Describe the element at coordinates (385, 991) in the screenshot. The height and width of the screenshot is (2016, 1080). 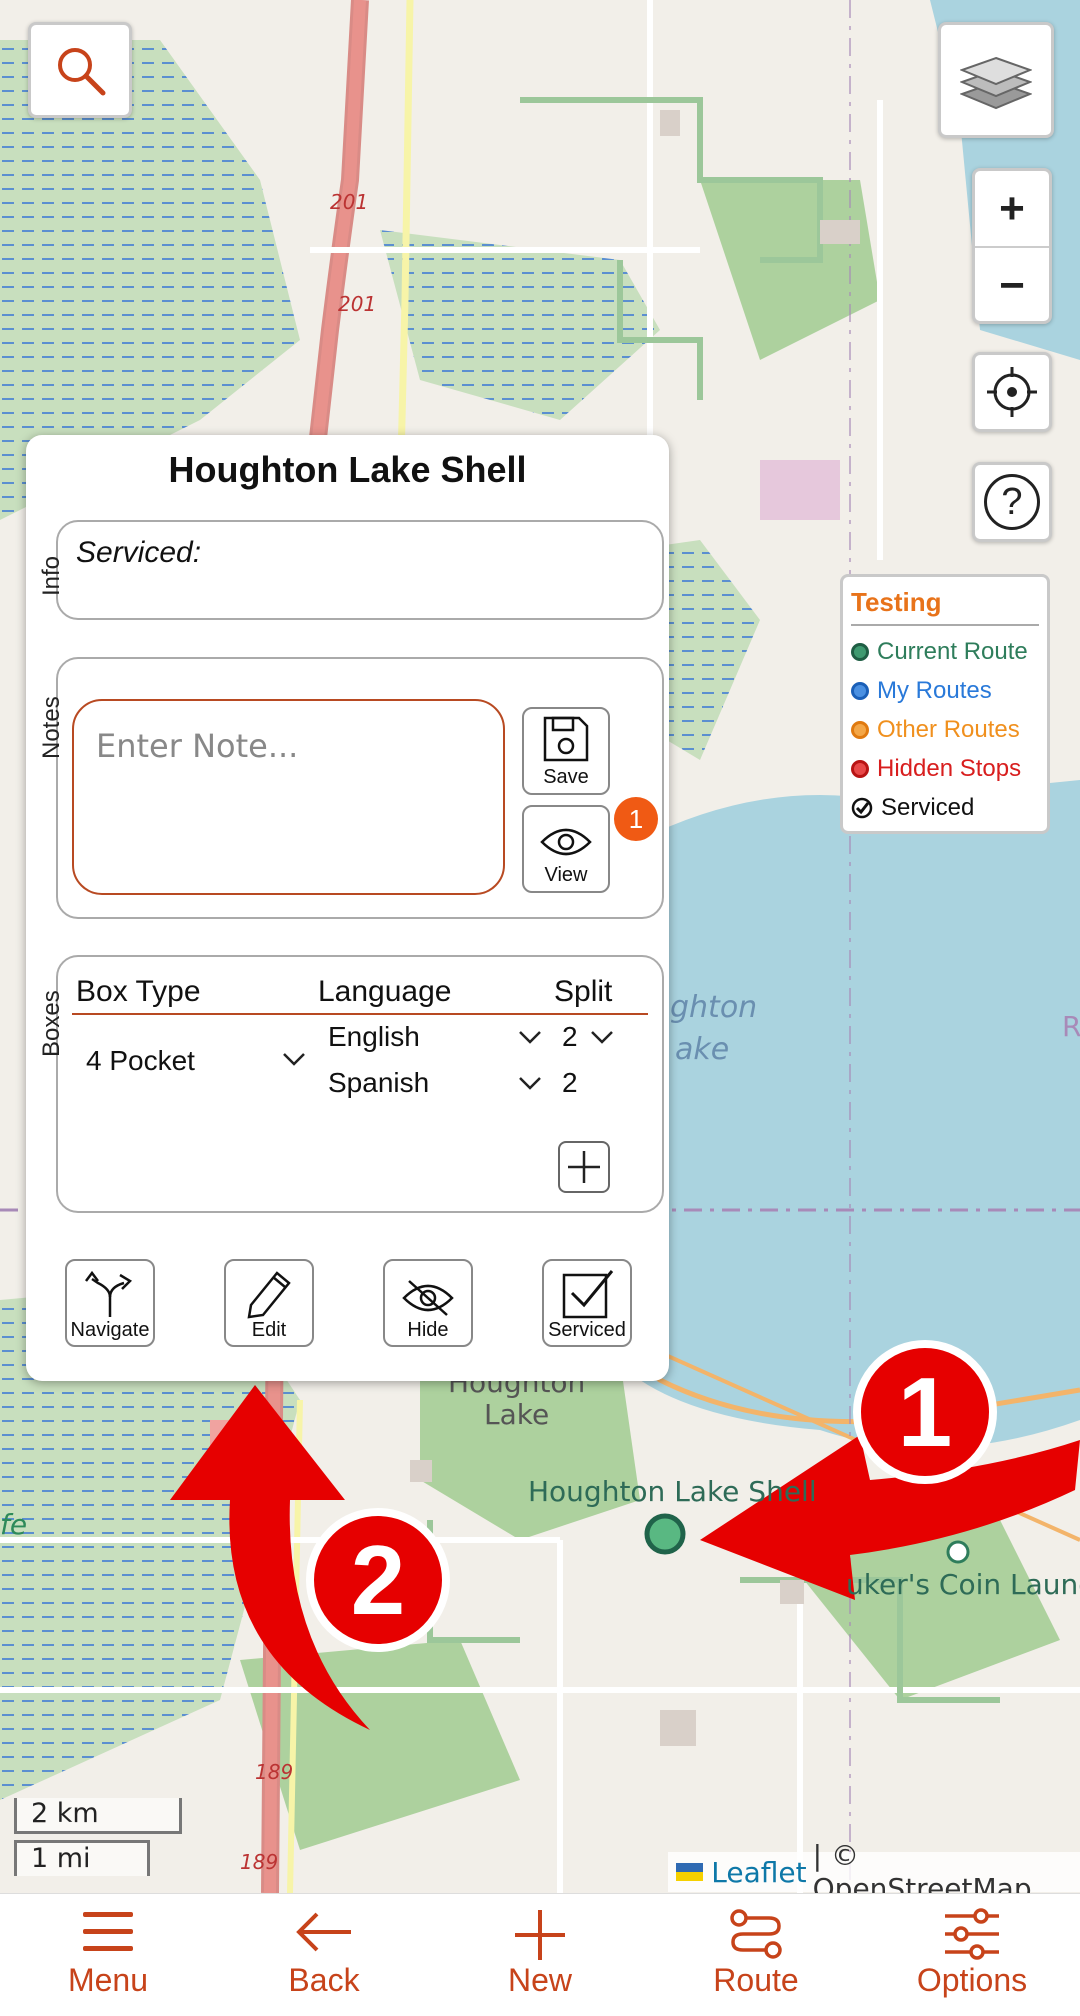
I see `language-header: Language` at that location.